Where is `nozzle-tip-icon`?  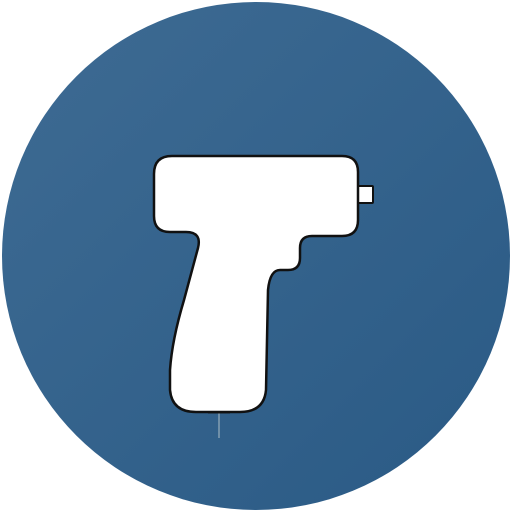
nozzle-tip-icon is located at coordinates (365, 194).